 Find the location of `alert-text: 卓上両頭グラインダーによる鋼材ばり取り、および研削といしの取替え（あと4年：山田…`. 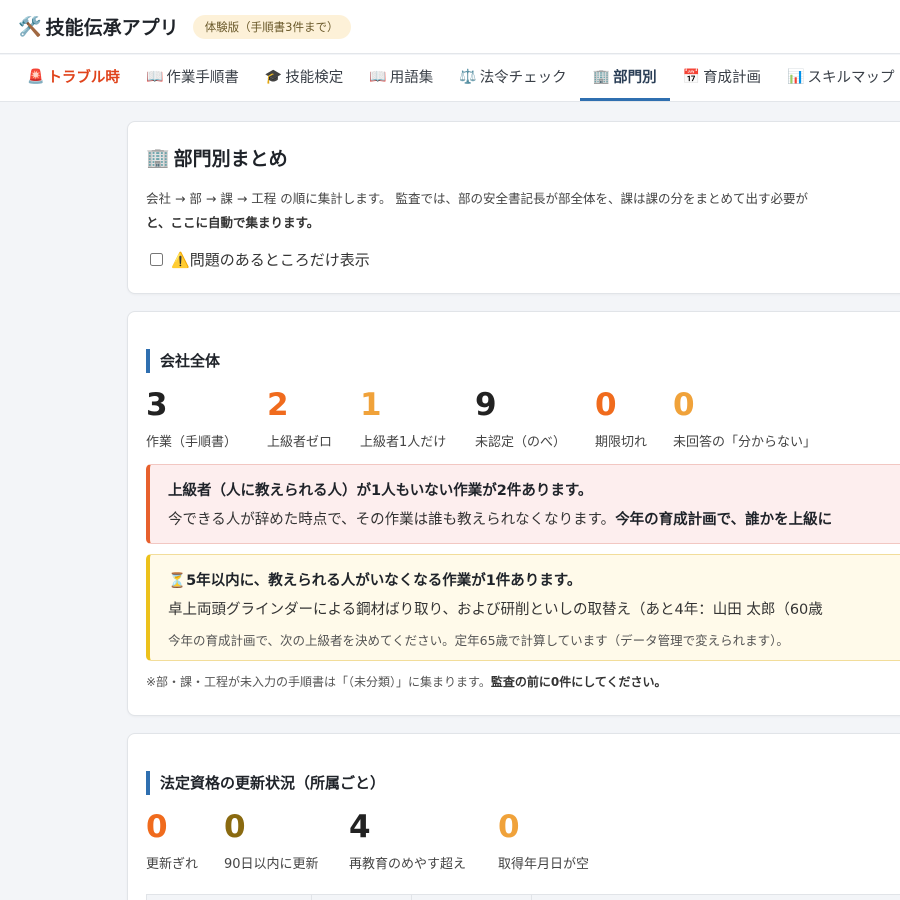

alert-text: 卓上両頭グラインダーによる鋼材ばり取り、および研削といしの取替え（あと4年：山田… is located at coordinates (495, 610).